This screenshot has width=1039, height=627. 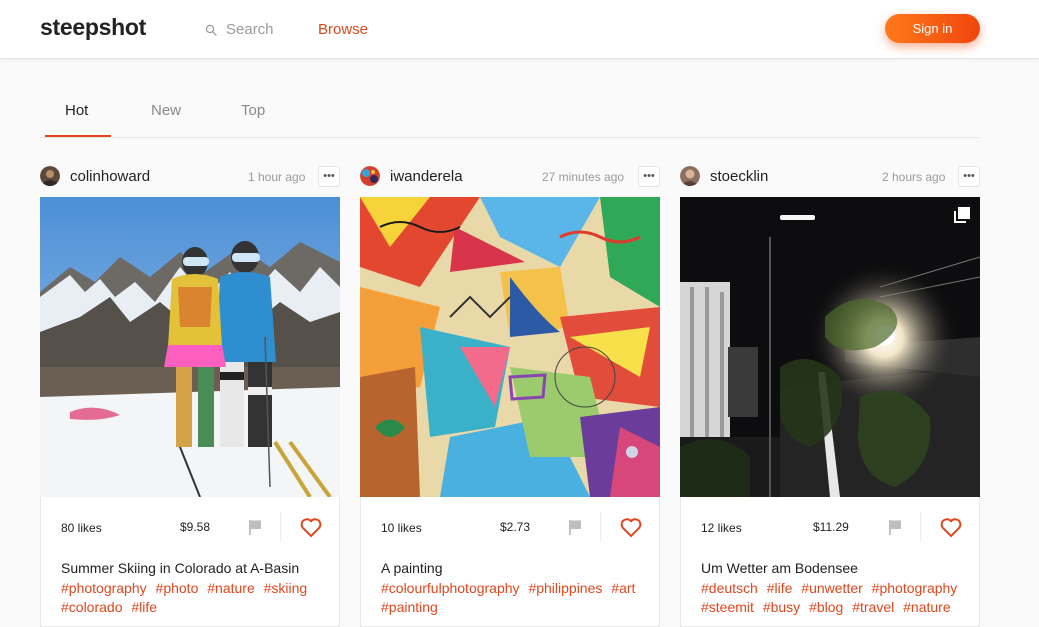 What do you see at coordinates (81, 528) in the screenshot?
I see `likes-count: 80 likes` at bounding box center [81, 528].